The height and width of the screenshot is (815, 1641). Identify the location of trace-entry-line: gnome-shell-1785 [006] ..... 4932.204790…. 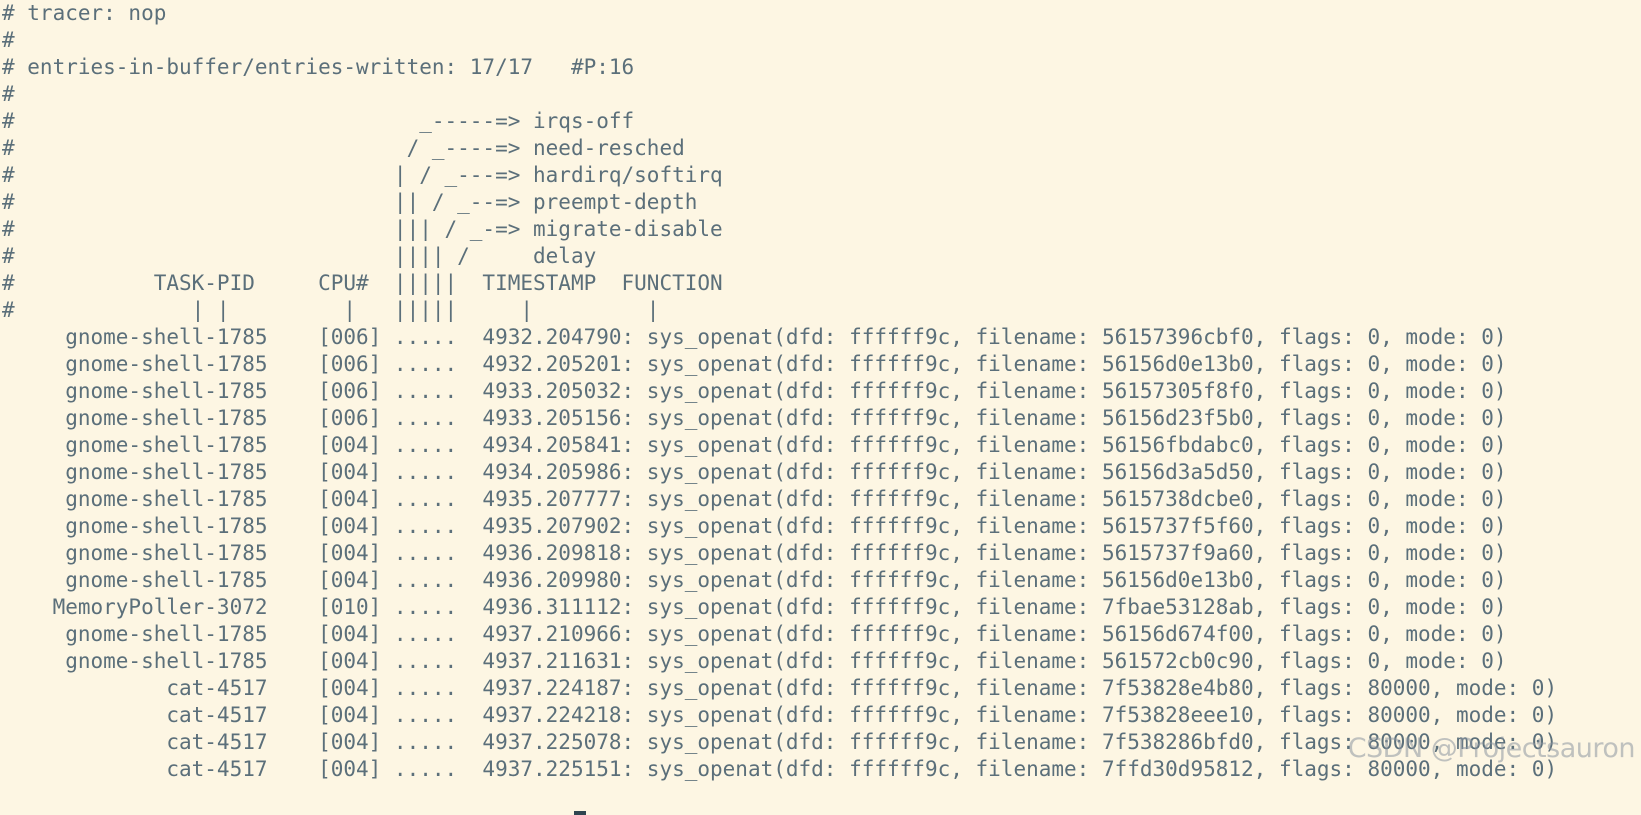
(754, 337).